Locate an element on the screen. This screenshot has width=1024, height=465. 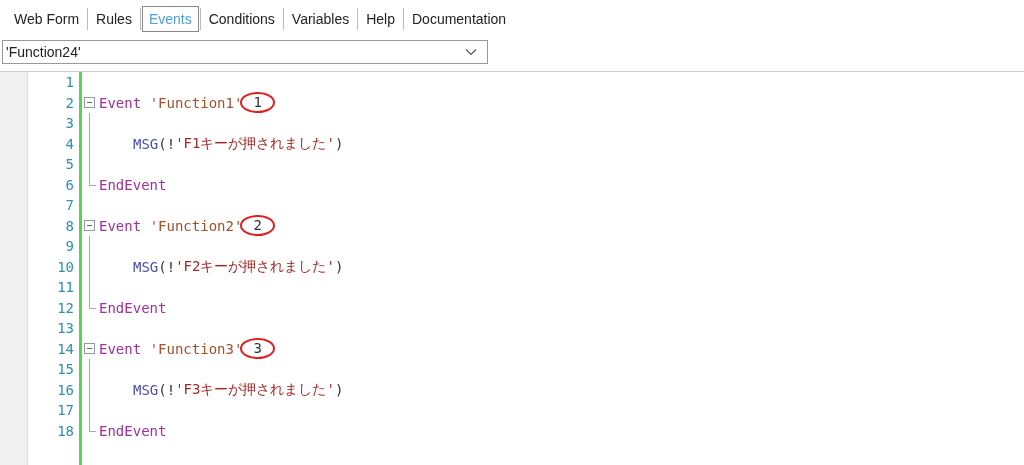
line-number: 15 is located at coordinates (65, 369).